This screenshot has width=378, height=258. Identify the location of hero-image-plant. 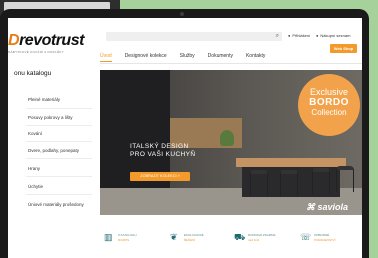
(227, 138).